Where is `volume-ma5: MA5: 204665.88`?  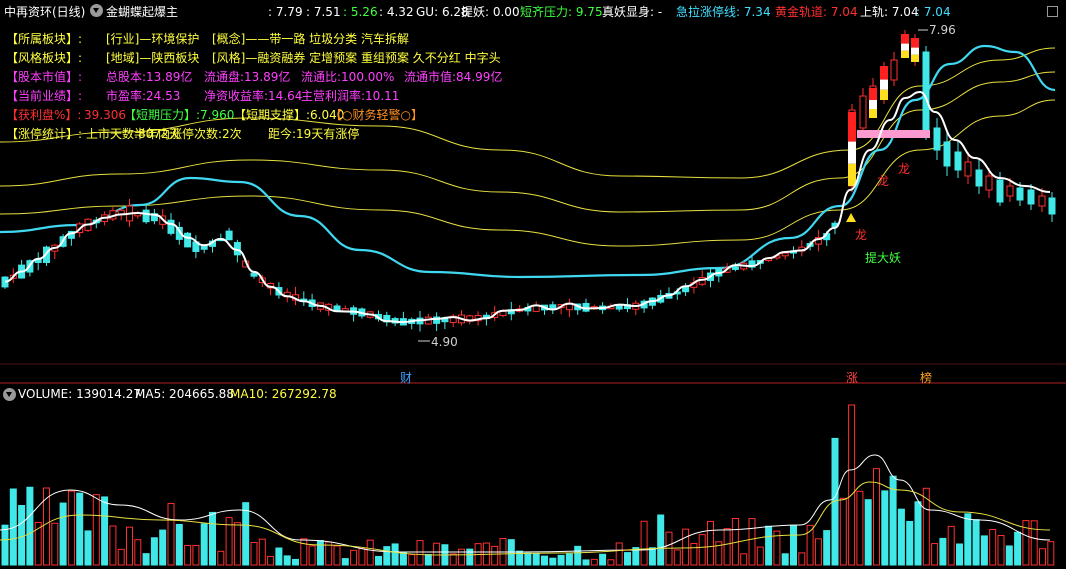
volume-ma5: MA5: 204665.88 is located at coordinates (184, 394).